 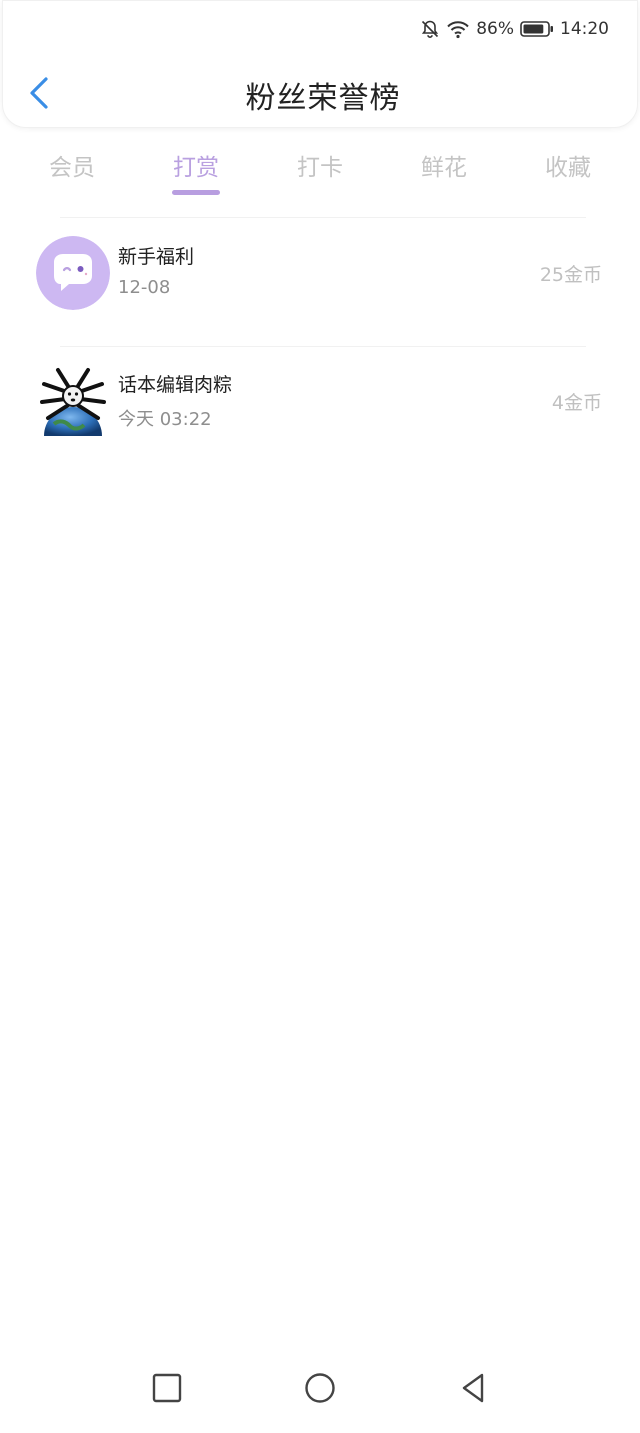 I want to click on item-name: 新手福利, so click(x=156, y=257).